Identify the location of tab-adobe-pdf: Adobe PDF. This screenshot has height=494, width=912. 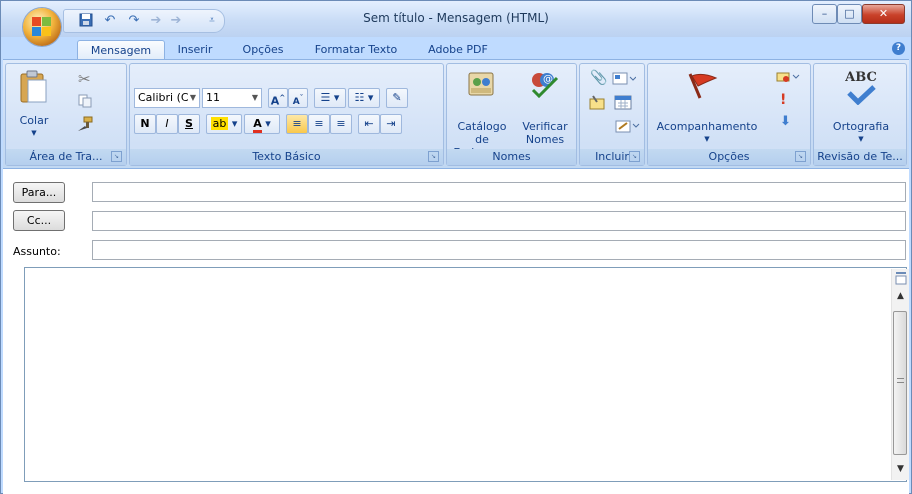
(458, 49).